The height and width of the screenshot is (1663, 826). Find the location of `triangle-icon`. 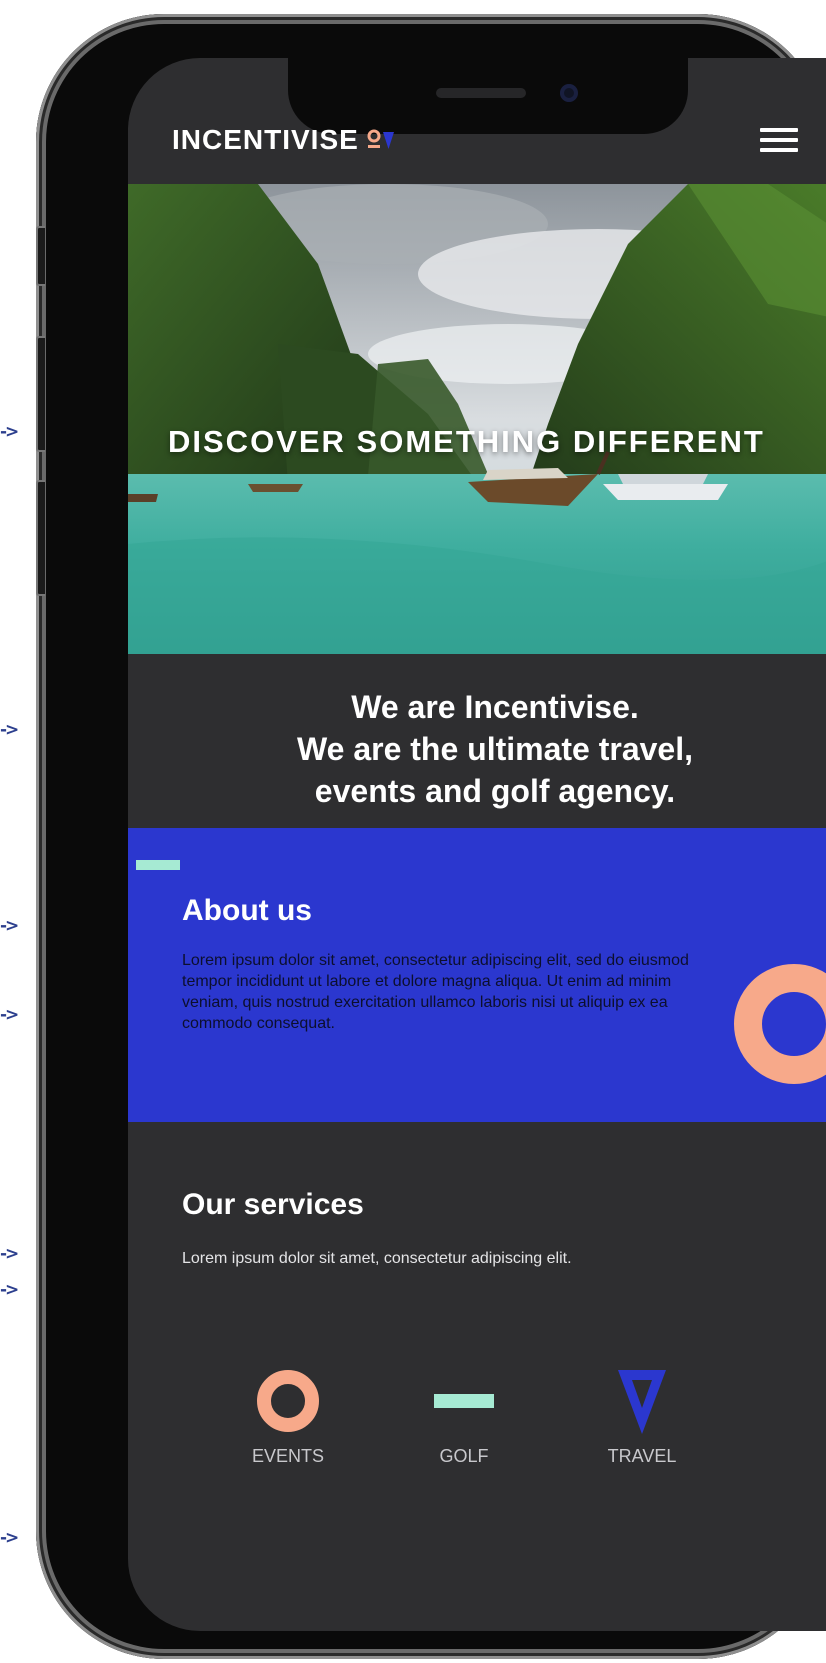

triangle-icon is located at coordinates (642, 1402).